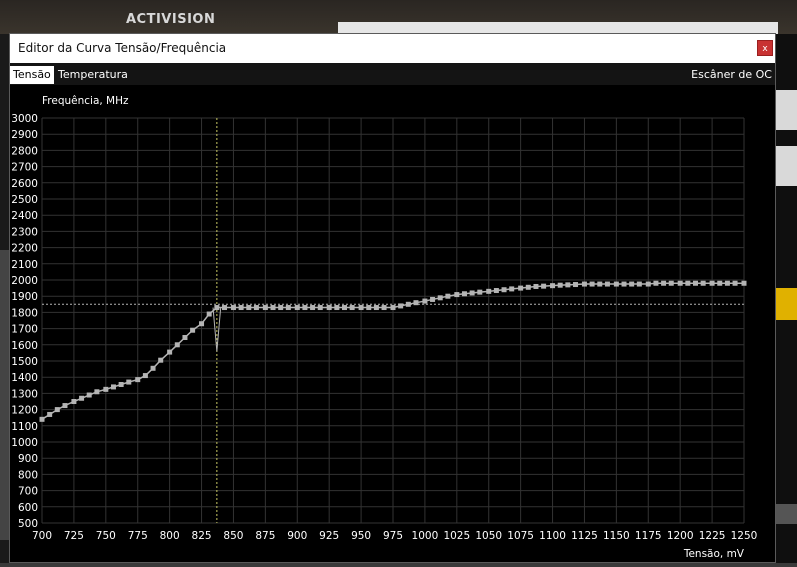 The image size is (797, 567). What do you see at coordinates (392, 48) in the screenshot?
I see `title-bar: Editor da Curva Tensão/Frequência x` at bounding box center [392, 48].